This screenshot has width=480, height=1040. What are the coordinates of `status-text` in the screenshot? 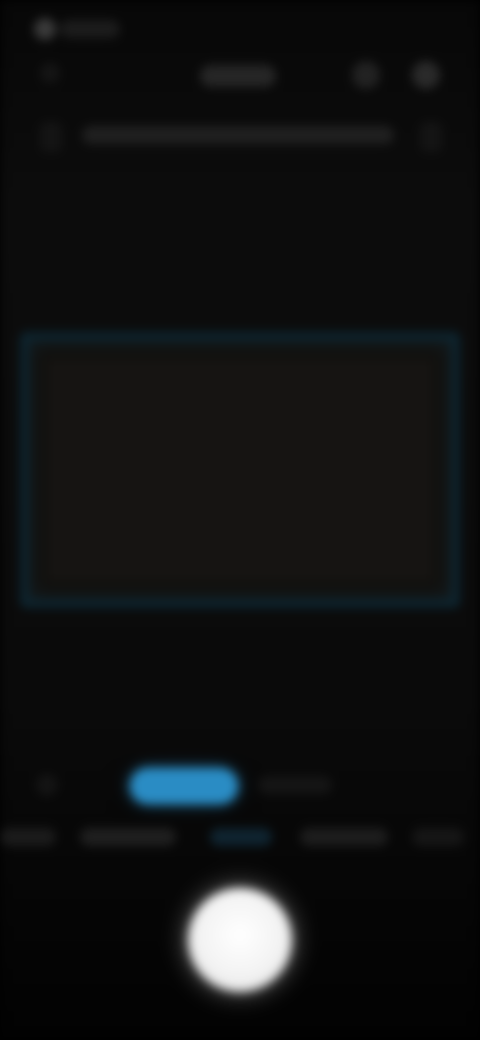 It's located at (90, 29).